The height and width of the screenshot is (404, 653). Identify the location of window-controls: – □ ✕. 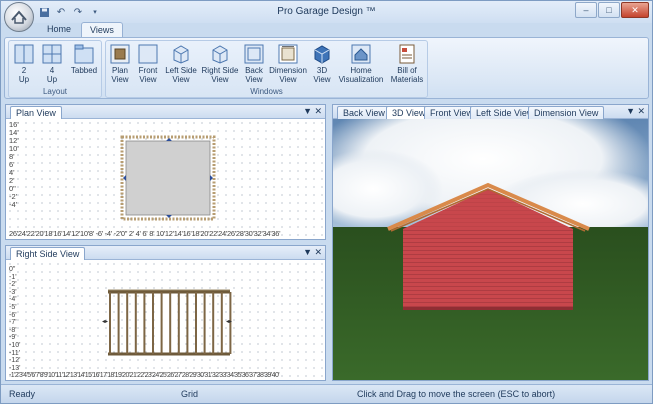
(612, 10).